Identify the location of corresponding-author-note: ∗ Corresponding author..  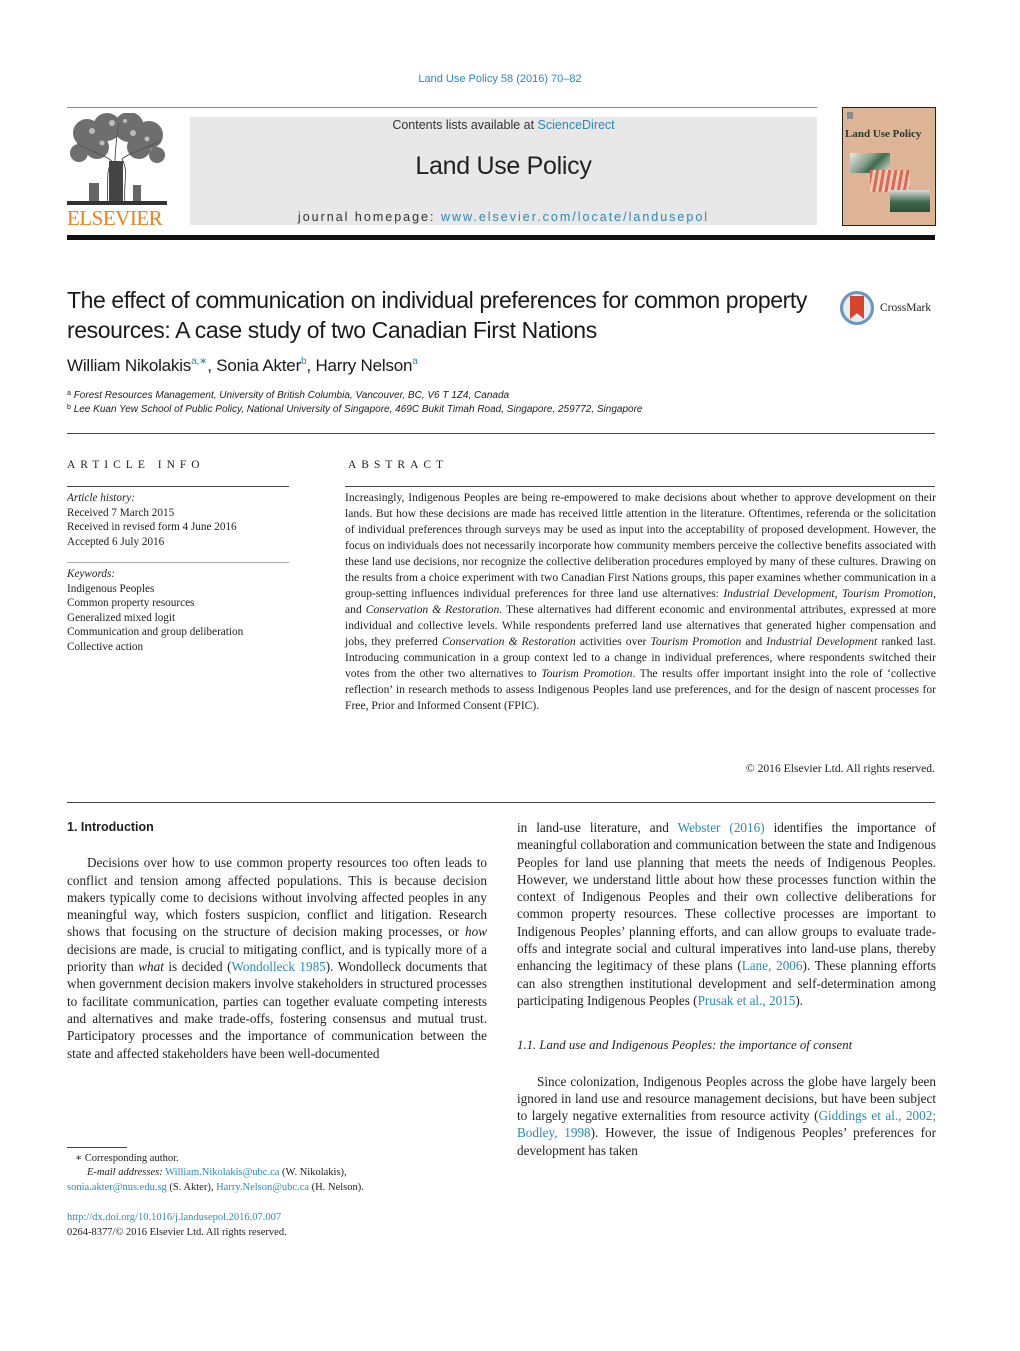
(127, 1158).